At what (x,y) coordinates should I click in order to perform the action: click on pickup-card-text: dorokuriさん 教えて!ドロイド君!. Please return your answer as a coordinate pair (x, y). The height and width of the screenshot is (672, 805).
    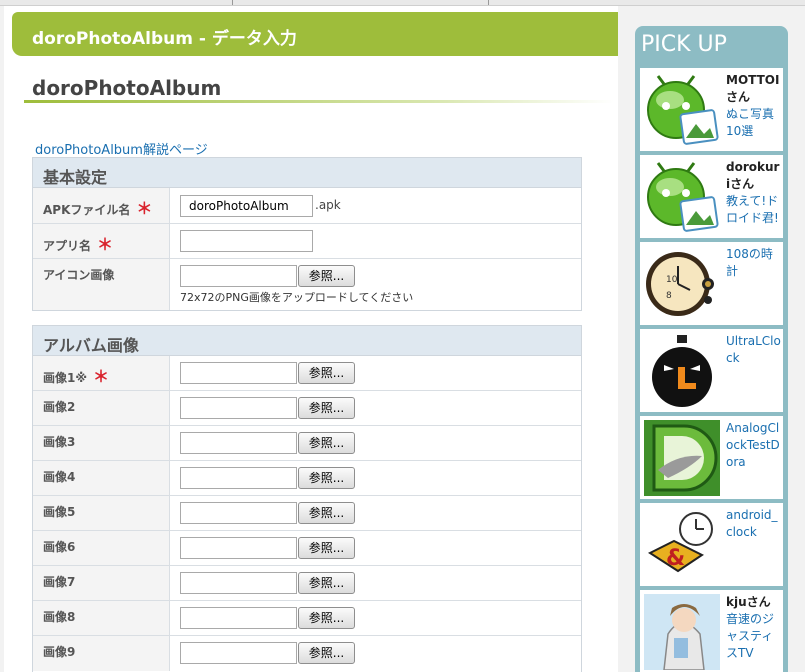
    Looking at the image, I should click on (753, 193).